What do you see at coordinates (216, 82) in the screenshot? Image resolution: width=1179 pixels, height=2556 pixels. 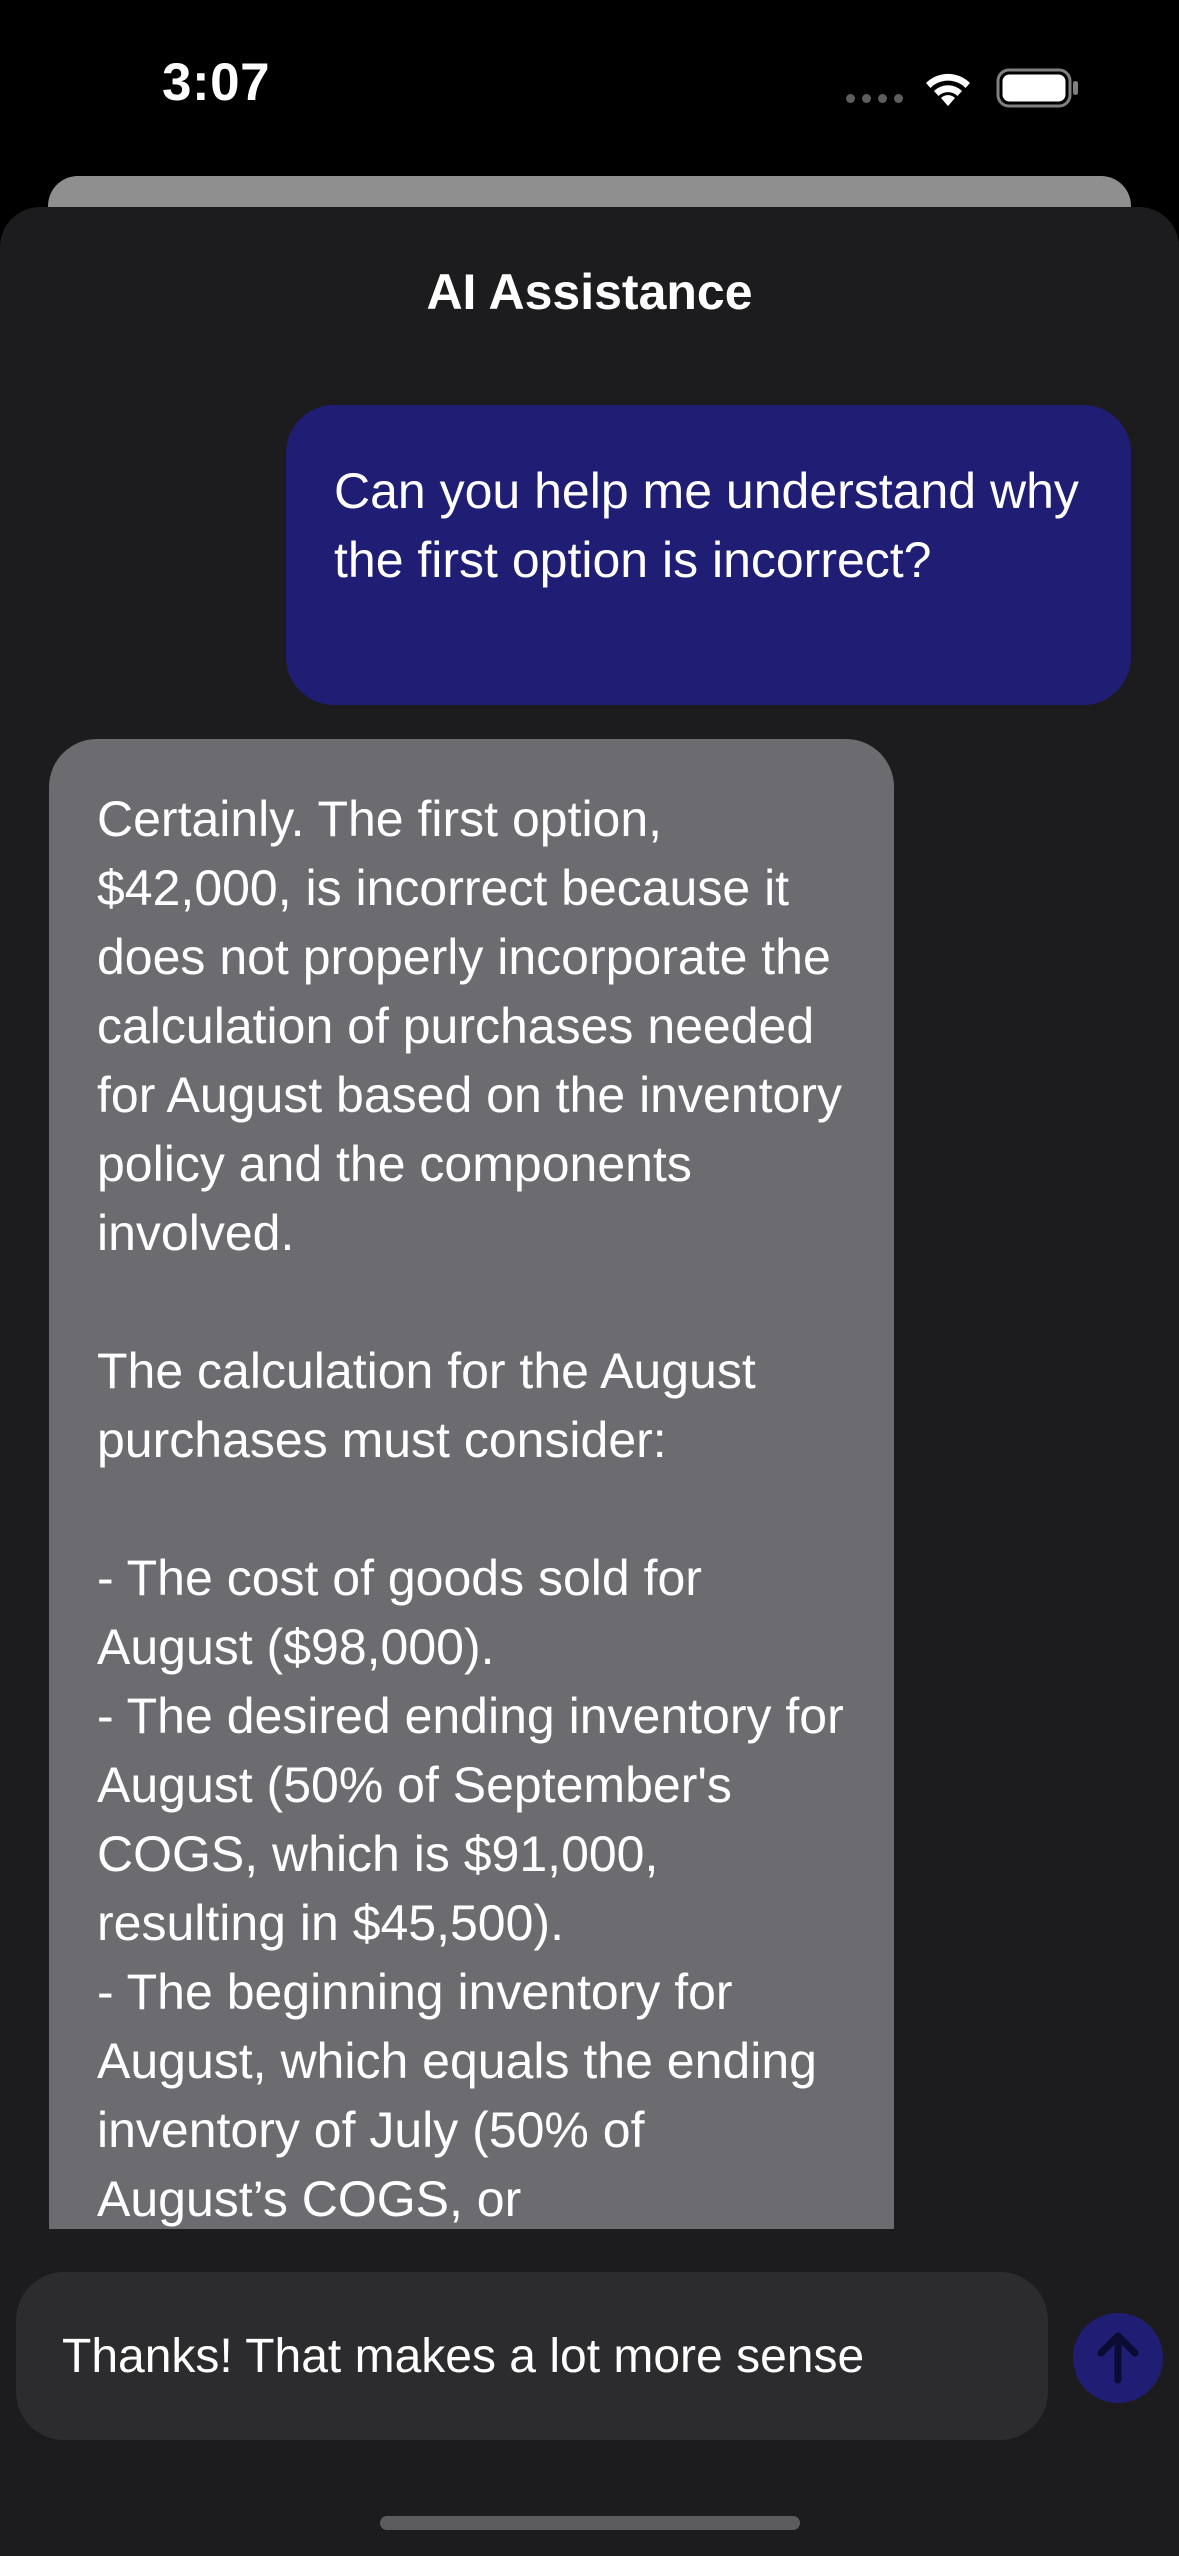 I see `status-time: 3:07` at bounding box center [216, 82].